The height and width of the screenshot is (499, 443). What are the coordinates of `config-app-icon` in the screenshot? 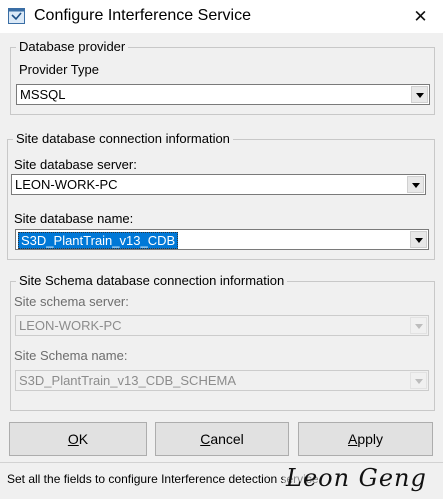 It's located at (16, 16).